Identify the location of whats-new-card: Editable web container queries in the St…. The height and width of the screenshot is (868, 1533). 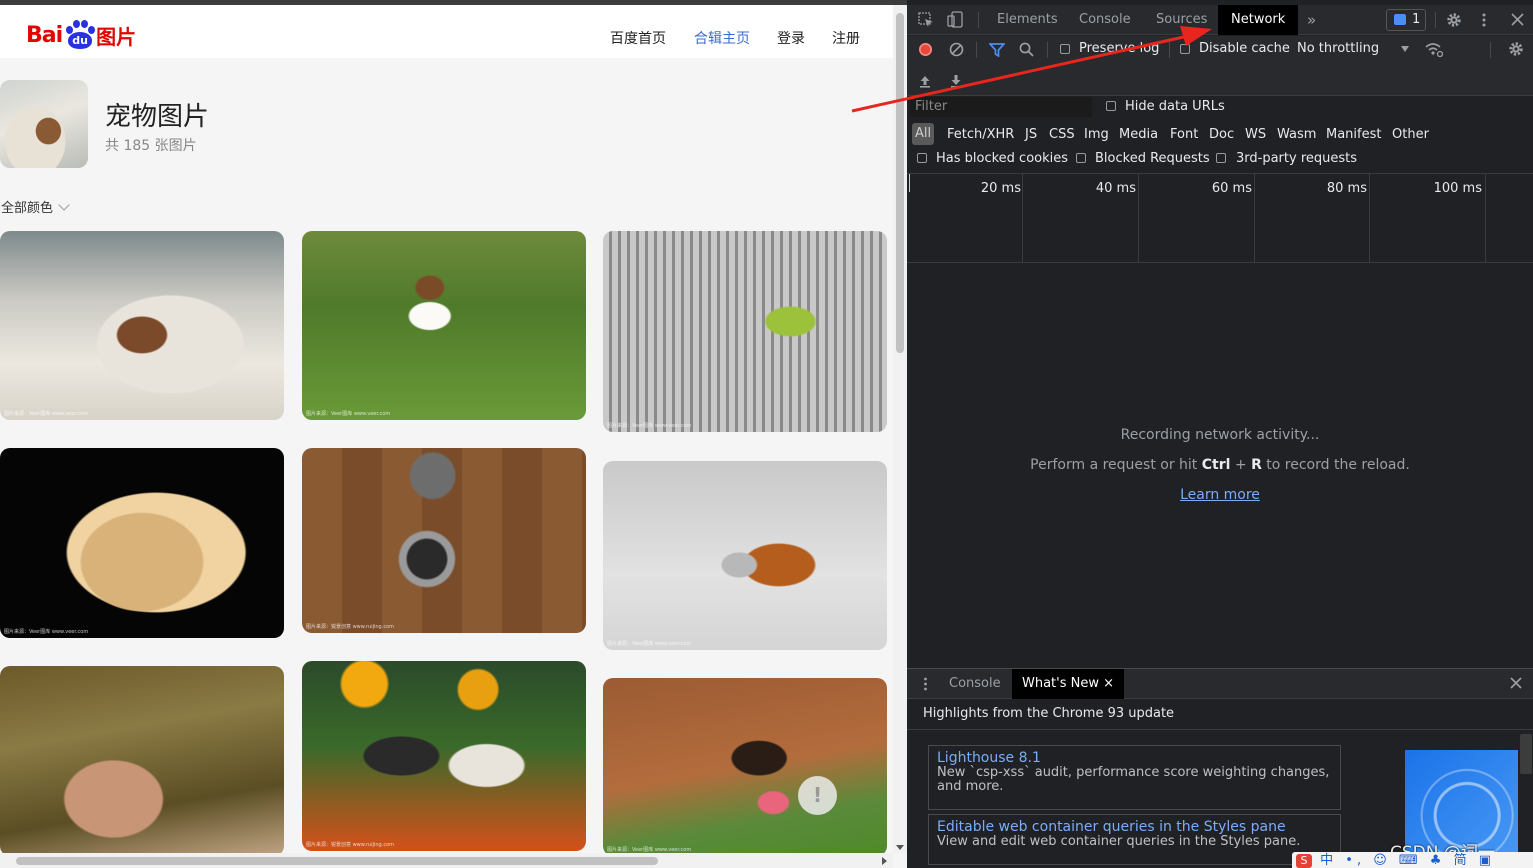
(1134, 839).